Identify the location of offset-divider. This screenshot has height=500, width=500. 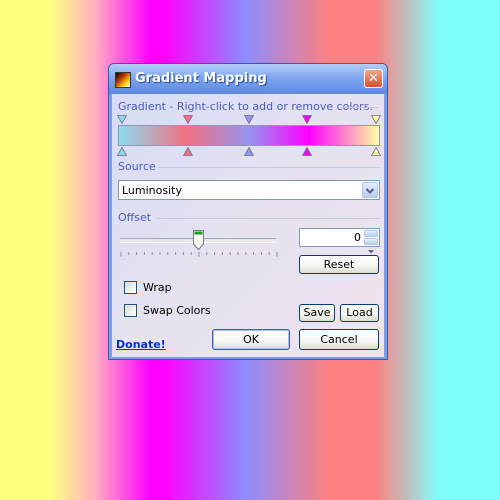
(268, 218).